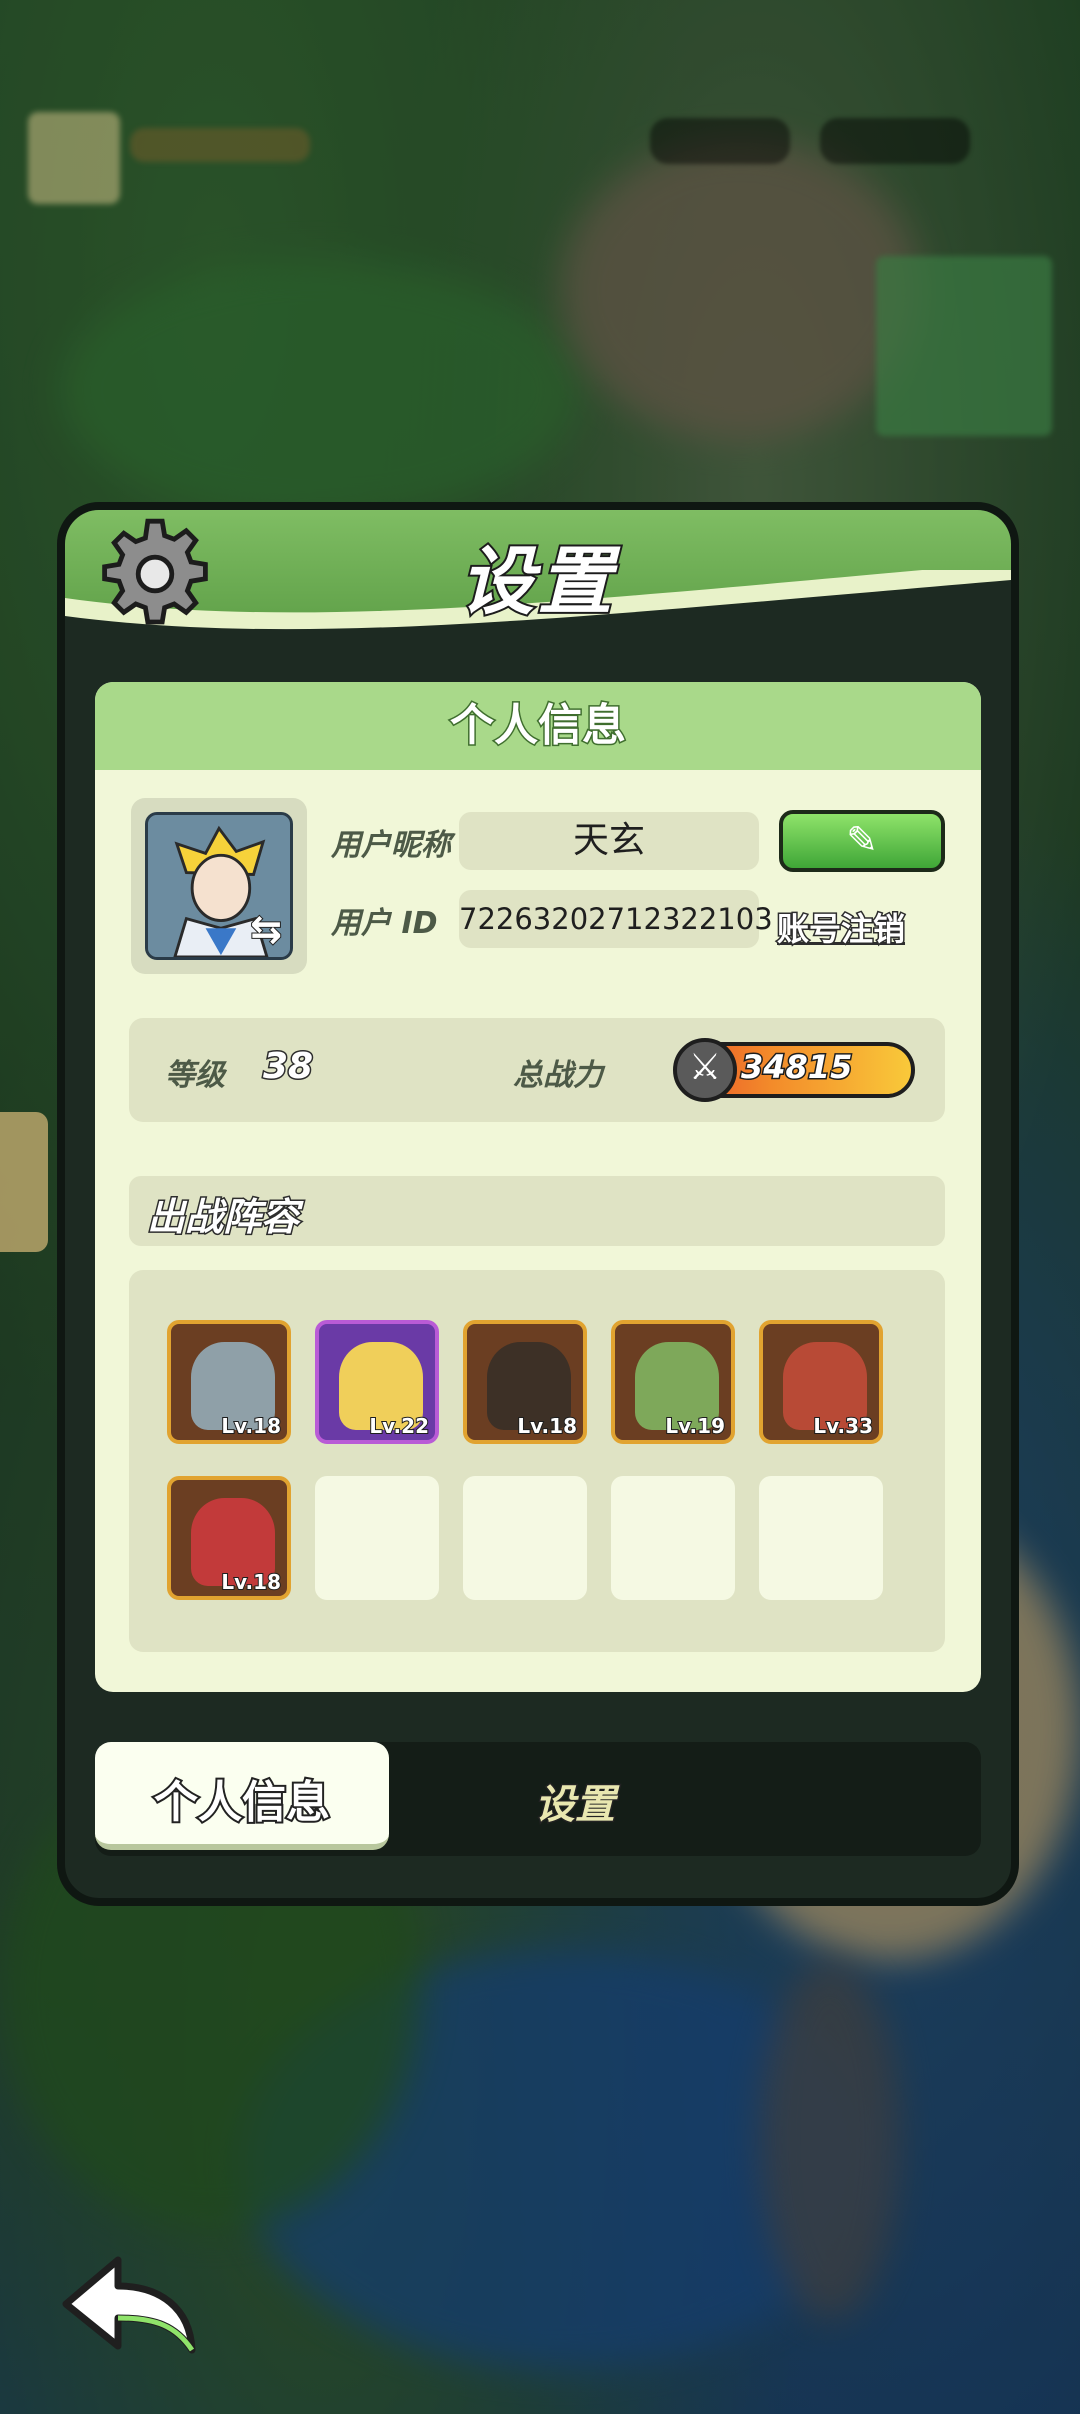 This screenshot has height=2414, width=1080. I want to click on cancel-account-link: 账号注销, so click(840, 927).